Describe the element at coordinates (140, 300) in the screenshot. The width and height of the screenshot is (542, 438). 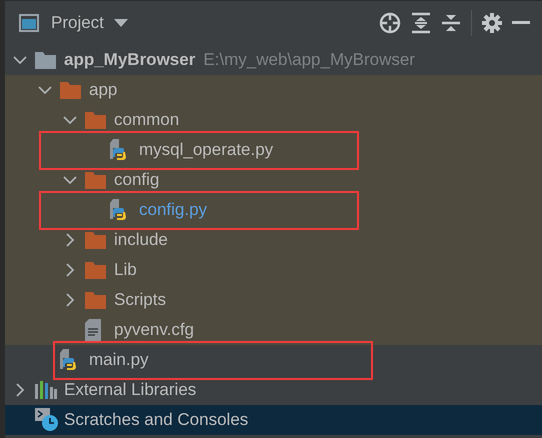
I see `tree-item: Scripts` at that location.